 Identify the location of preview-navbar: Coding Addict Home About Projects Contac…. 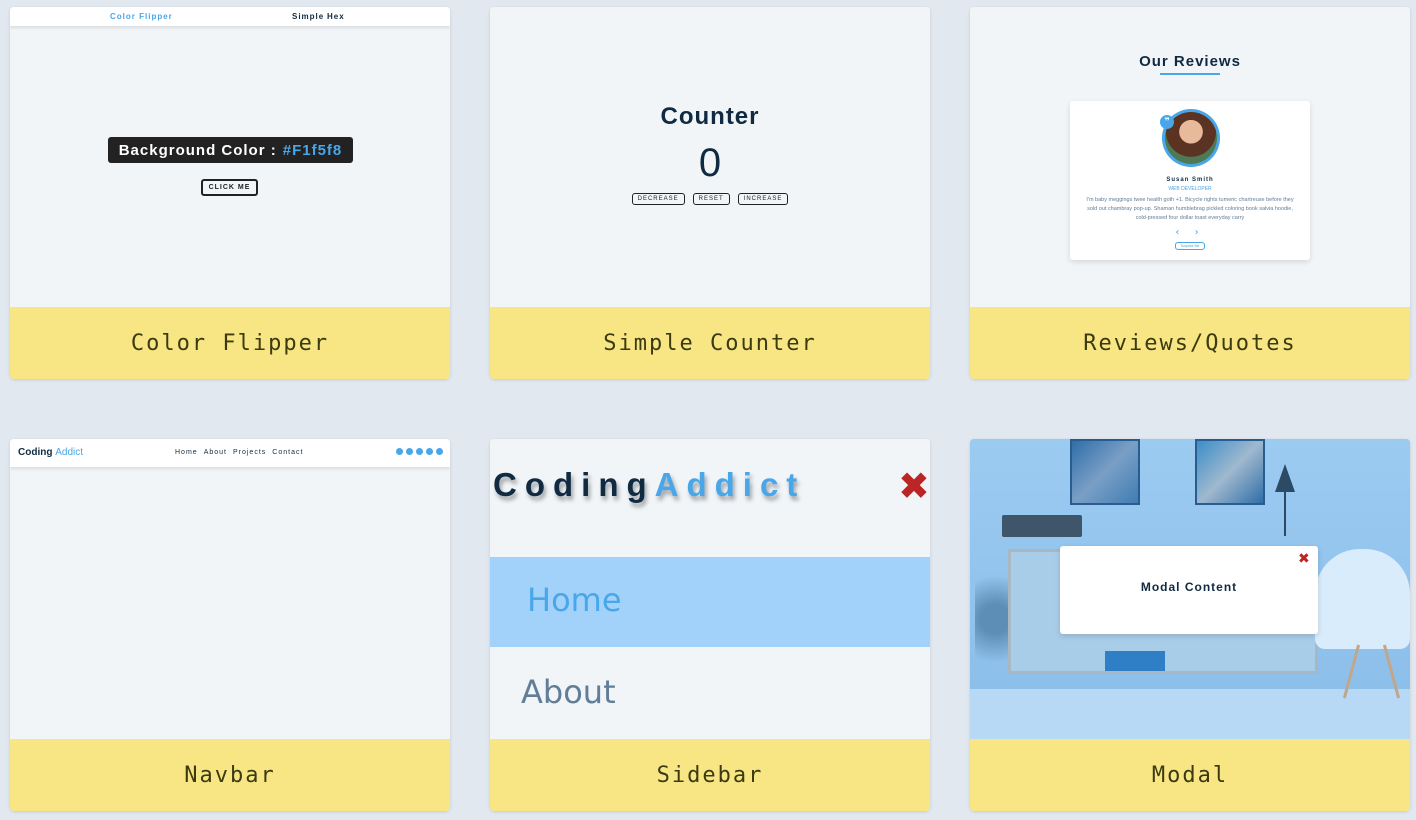
(230, 453).